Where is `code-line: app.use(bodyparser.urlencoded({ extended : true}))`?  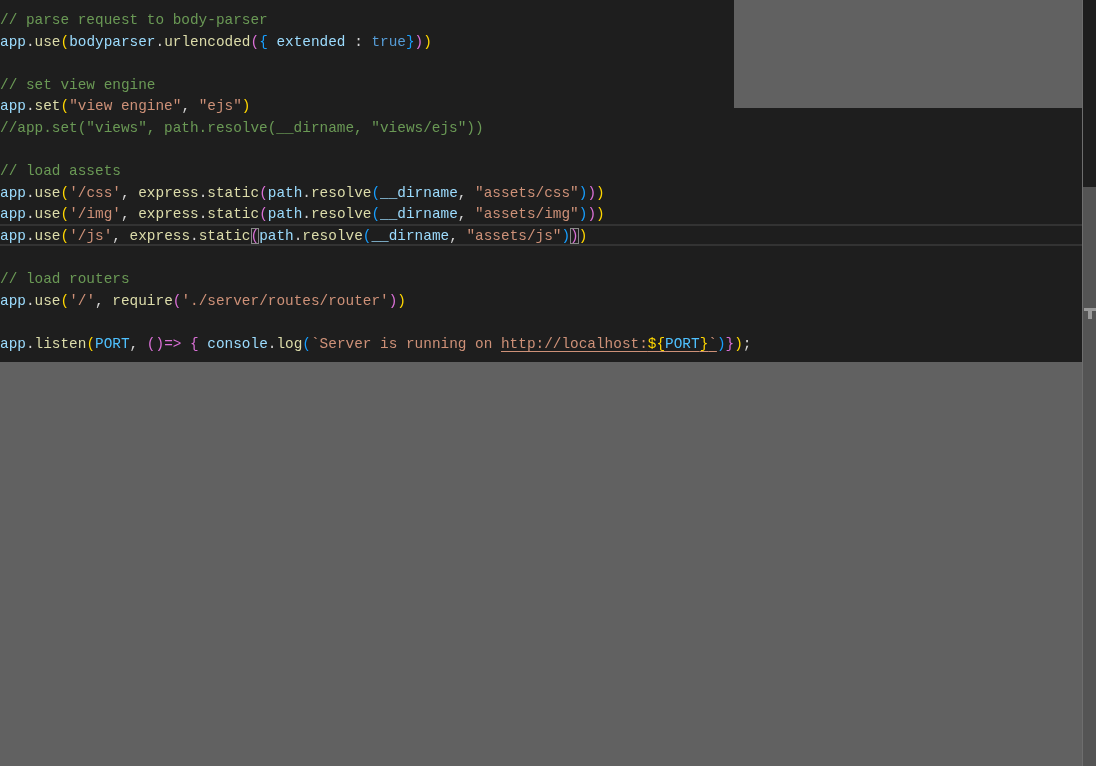 code-line: app.use(bodyparser.urlencoded({ extended : true})) is located at coordinates (216, 41).